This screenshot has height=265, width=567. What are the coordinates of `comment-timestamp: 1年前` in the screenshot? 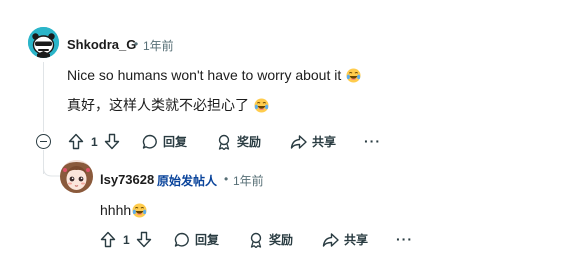 It's located at (158, 45).